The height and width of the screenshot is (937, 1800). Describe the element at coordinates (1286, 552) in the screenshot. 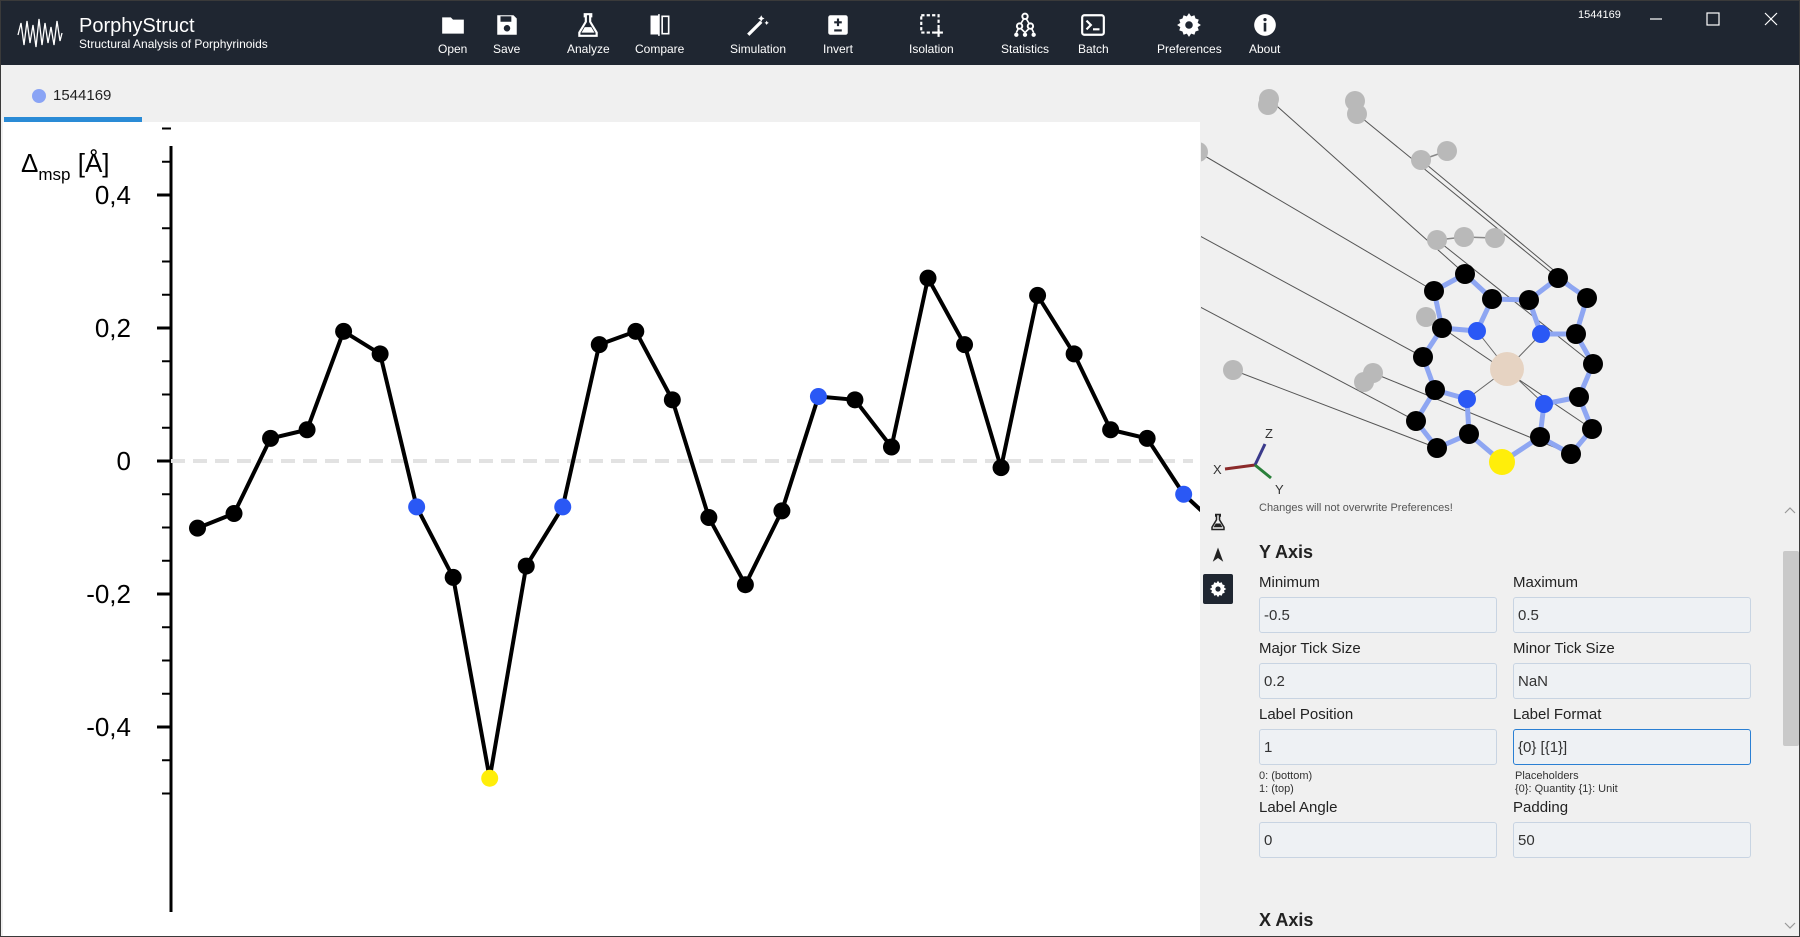

I see `y-axis-section-title: Y Axis` at that location.